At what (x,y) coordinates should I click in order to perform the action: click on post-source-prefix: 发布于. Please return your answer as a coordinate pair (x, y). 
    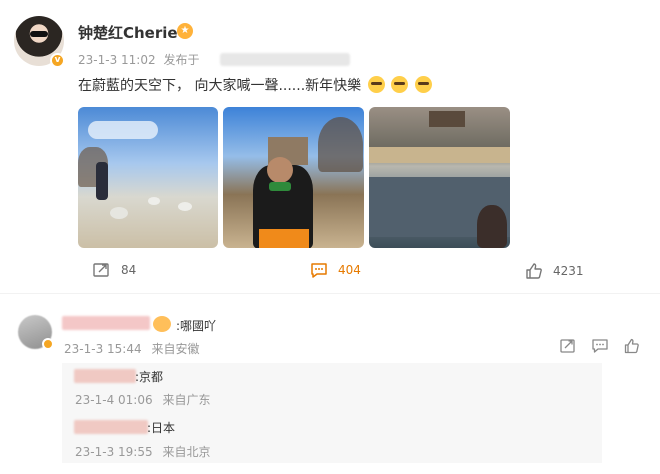
    Looking at the image, I should click on (181, 60).